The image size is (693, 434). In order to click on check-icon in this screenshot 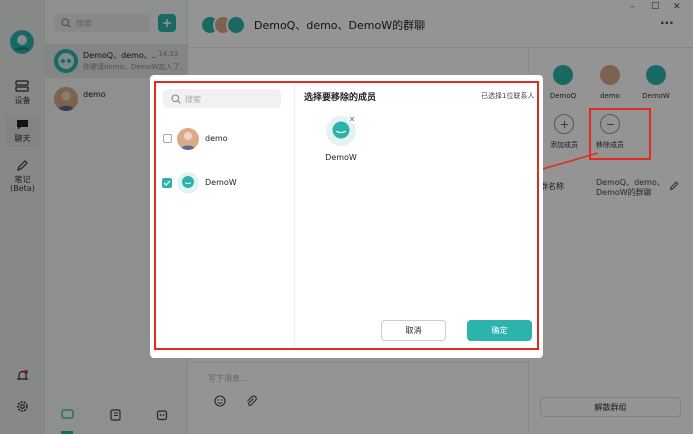, I will do `click(167, 183)`.